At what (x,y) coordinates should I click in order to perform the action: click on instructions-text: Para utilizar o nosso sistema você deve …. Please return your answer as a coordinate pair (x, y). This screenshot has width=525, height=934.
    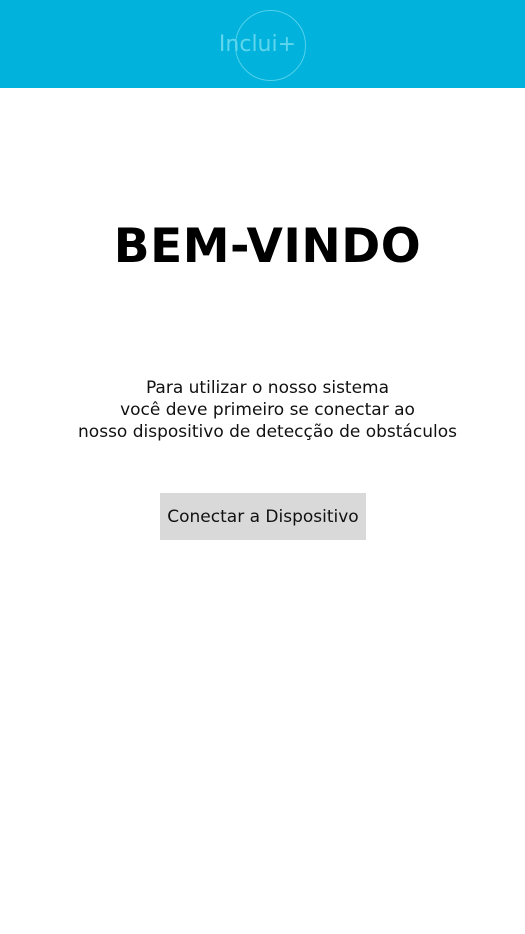
    Looking at the image, I should click on (262, 410).